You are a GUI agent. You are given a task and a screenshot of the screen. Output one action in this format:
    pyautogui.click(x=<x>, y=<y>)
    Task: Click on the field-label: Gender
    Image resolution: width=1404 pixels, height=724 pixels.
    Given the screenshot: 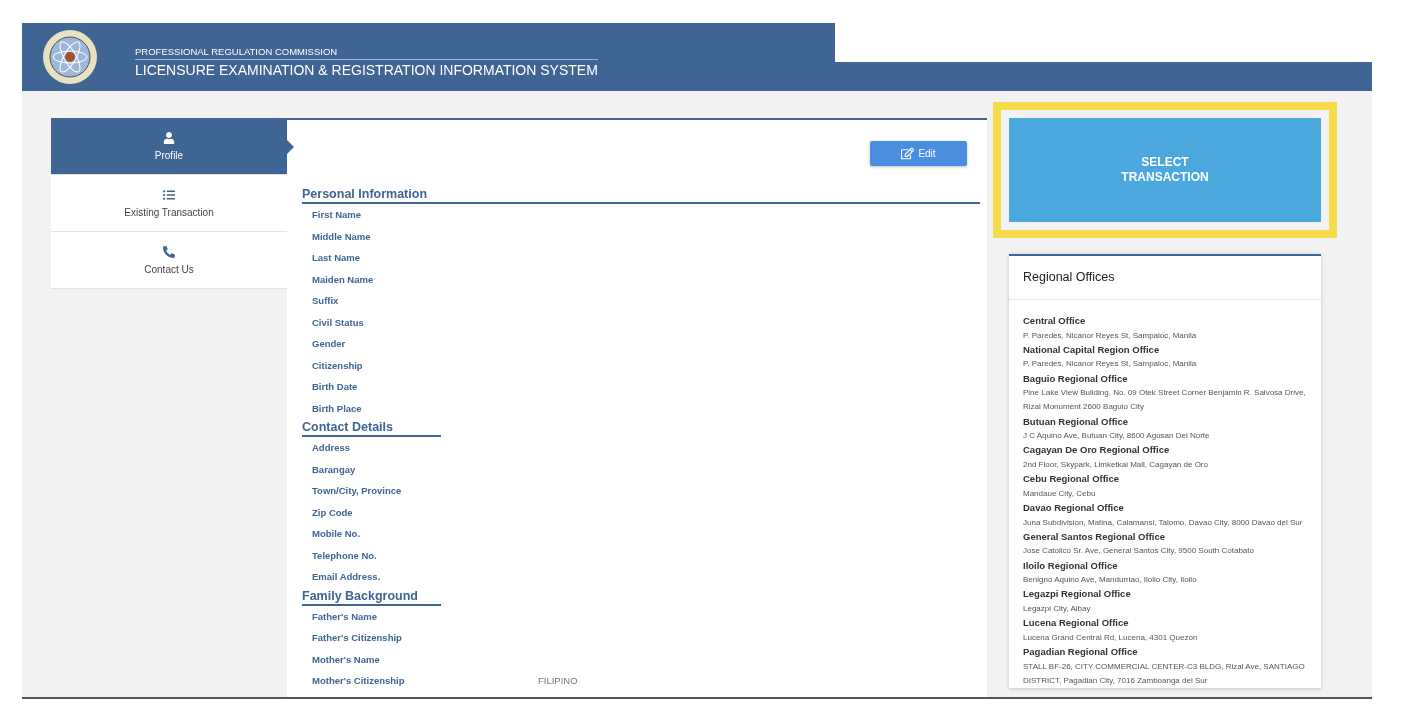 What is the action you would take?
    pyautogui.click(x=329, y=344)
    